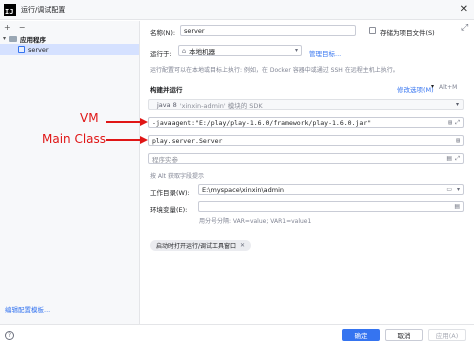 The width and height of the screenshot is (474, 345). I want to click on remove-chip-icon: ✕, so click(242, 245).